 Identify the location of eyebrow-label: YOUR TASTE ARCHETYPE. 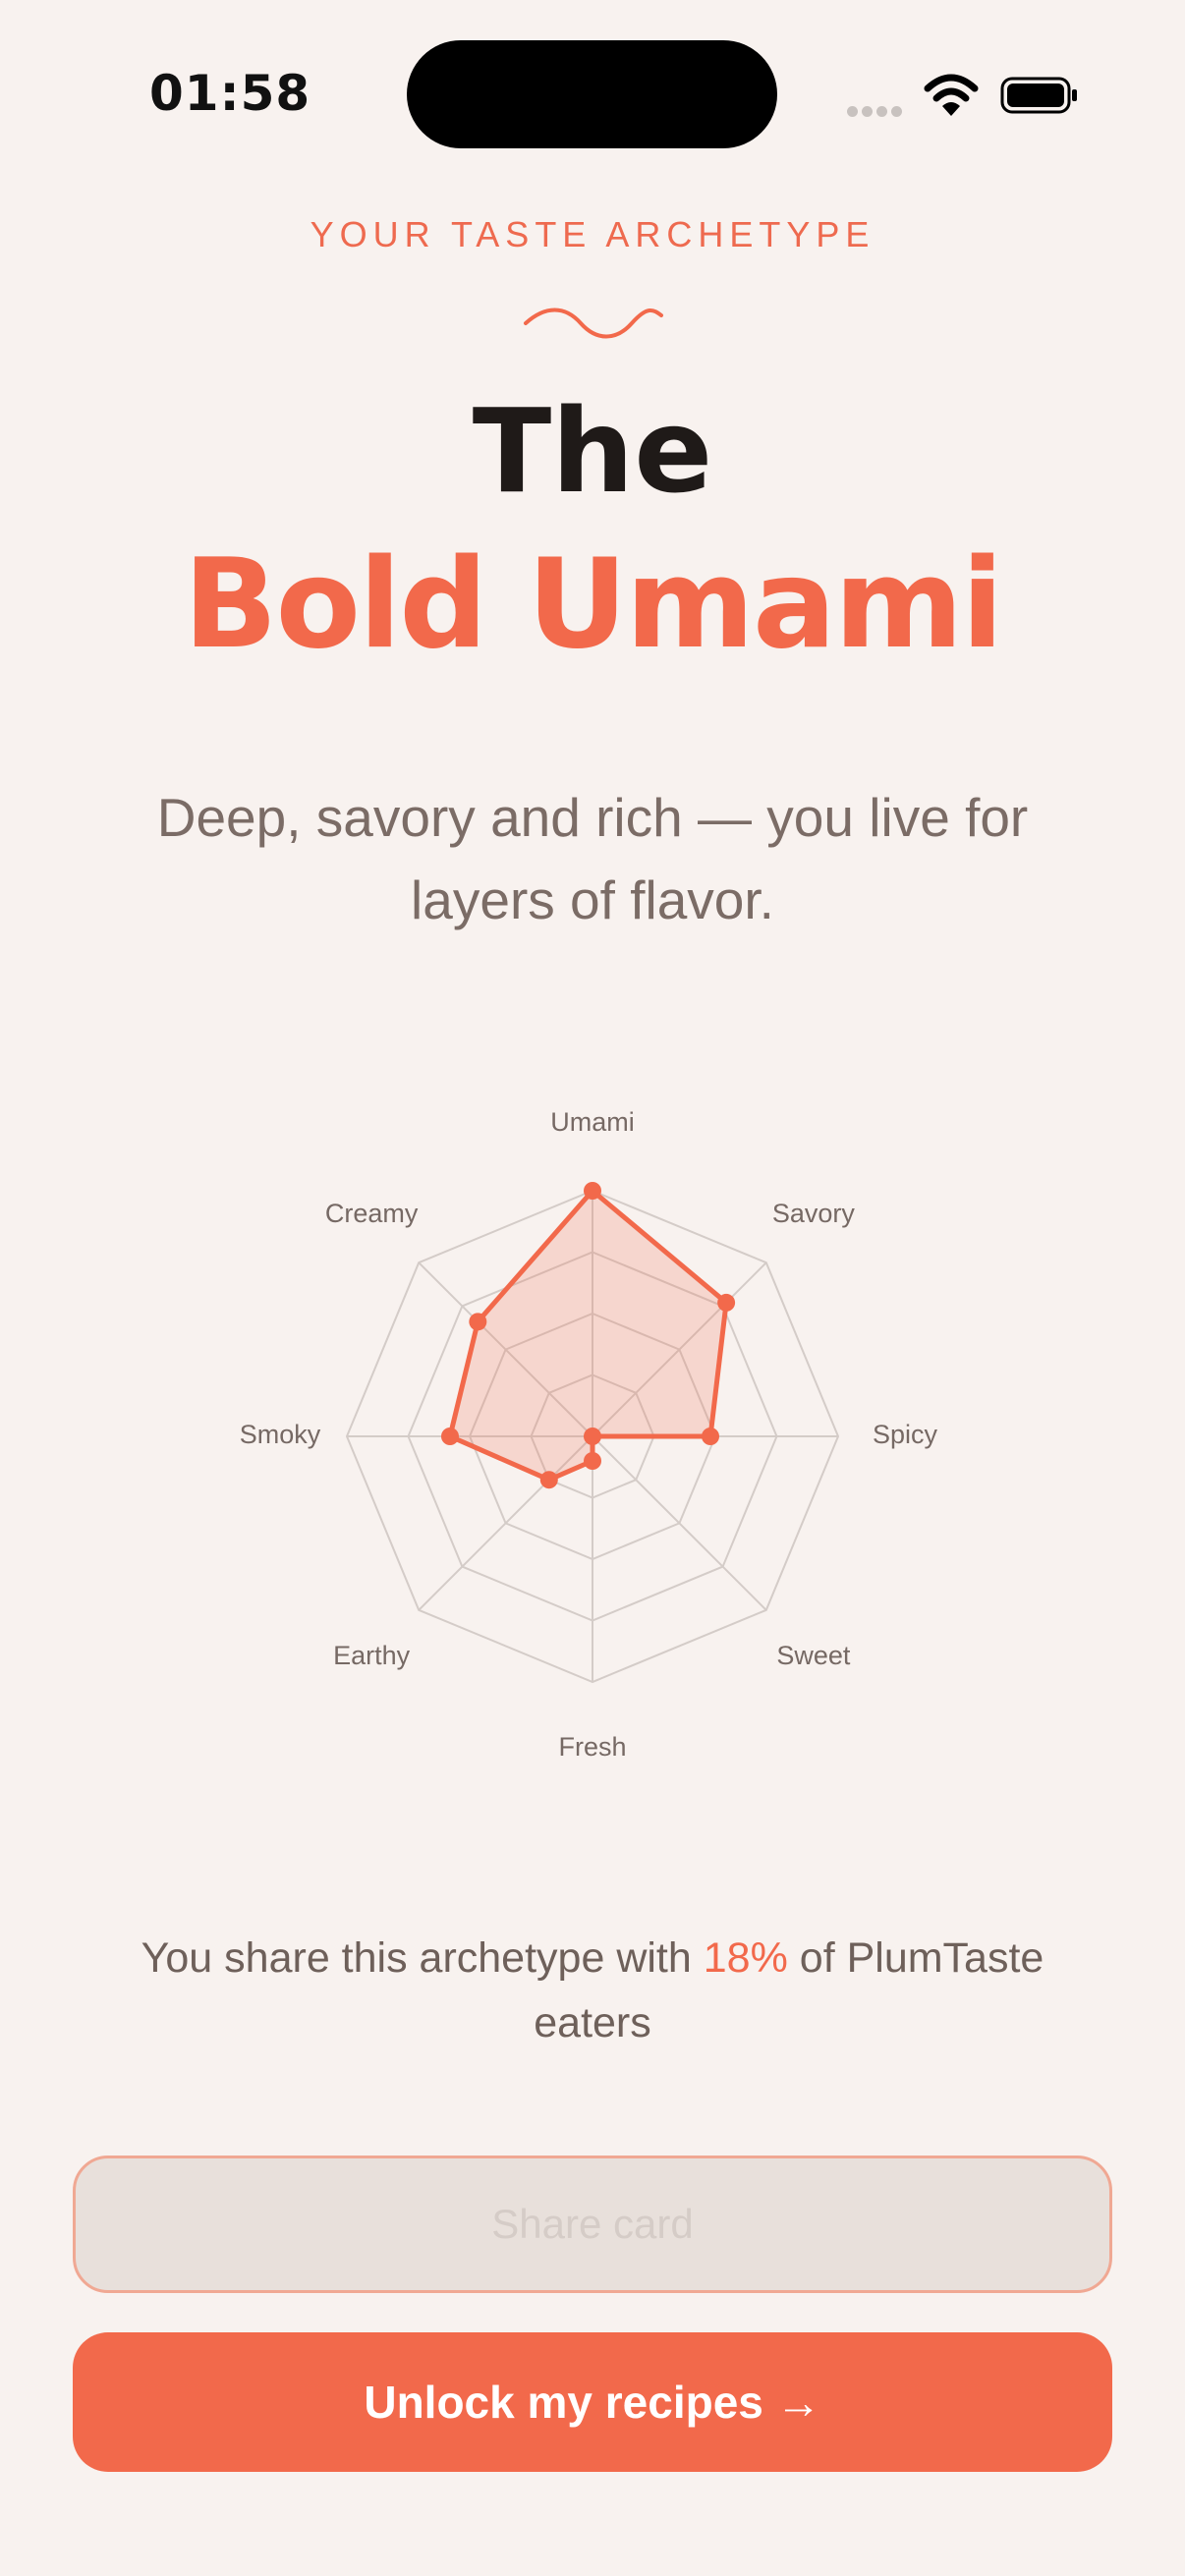
(592, 234).